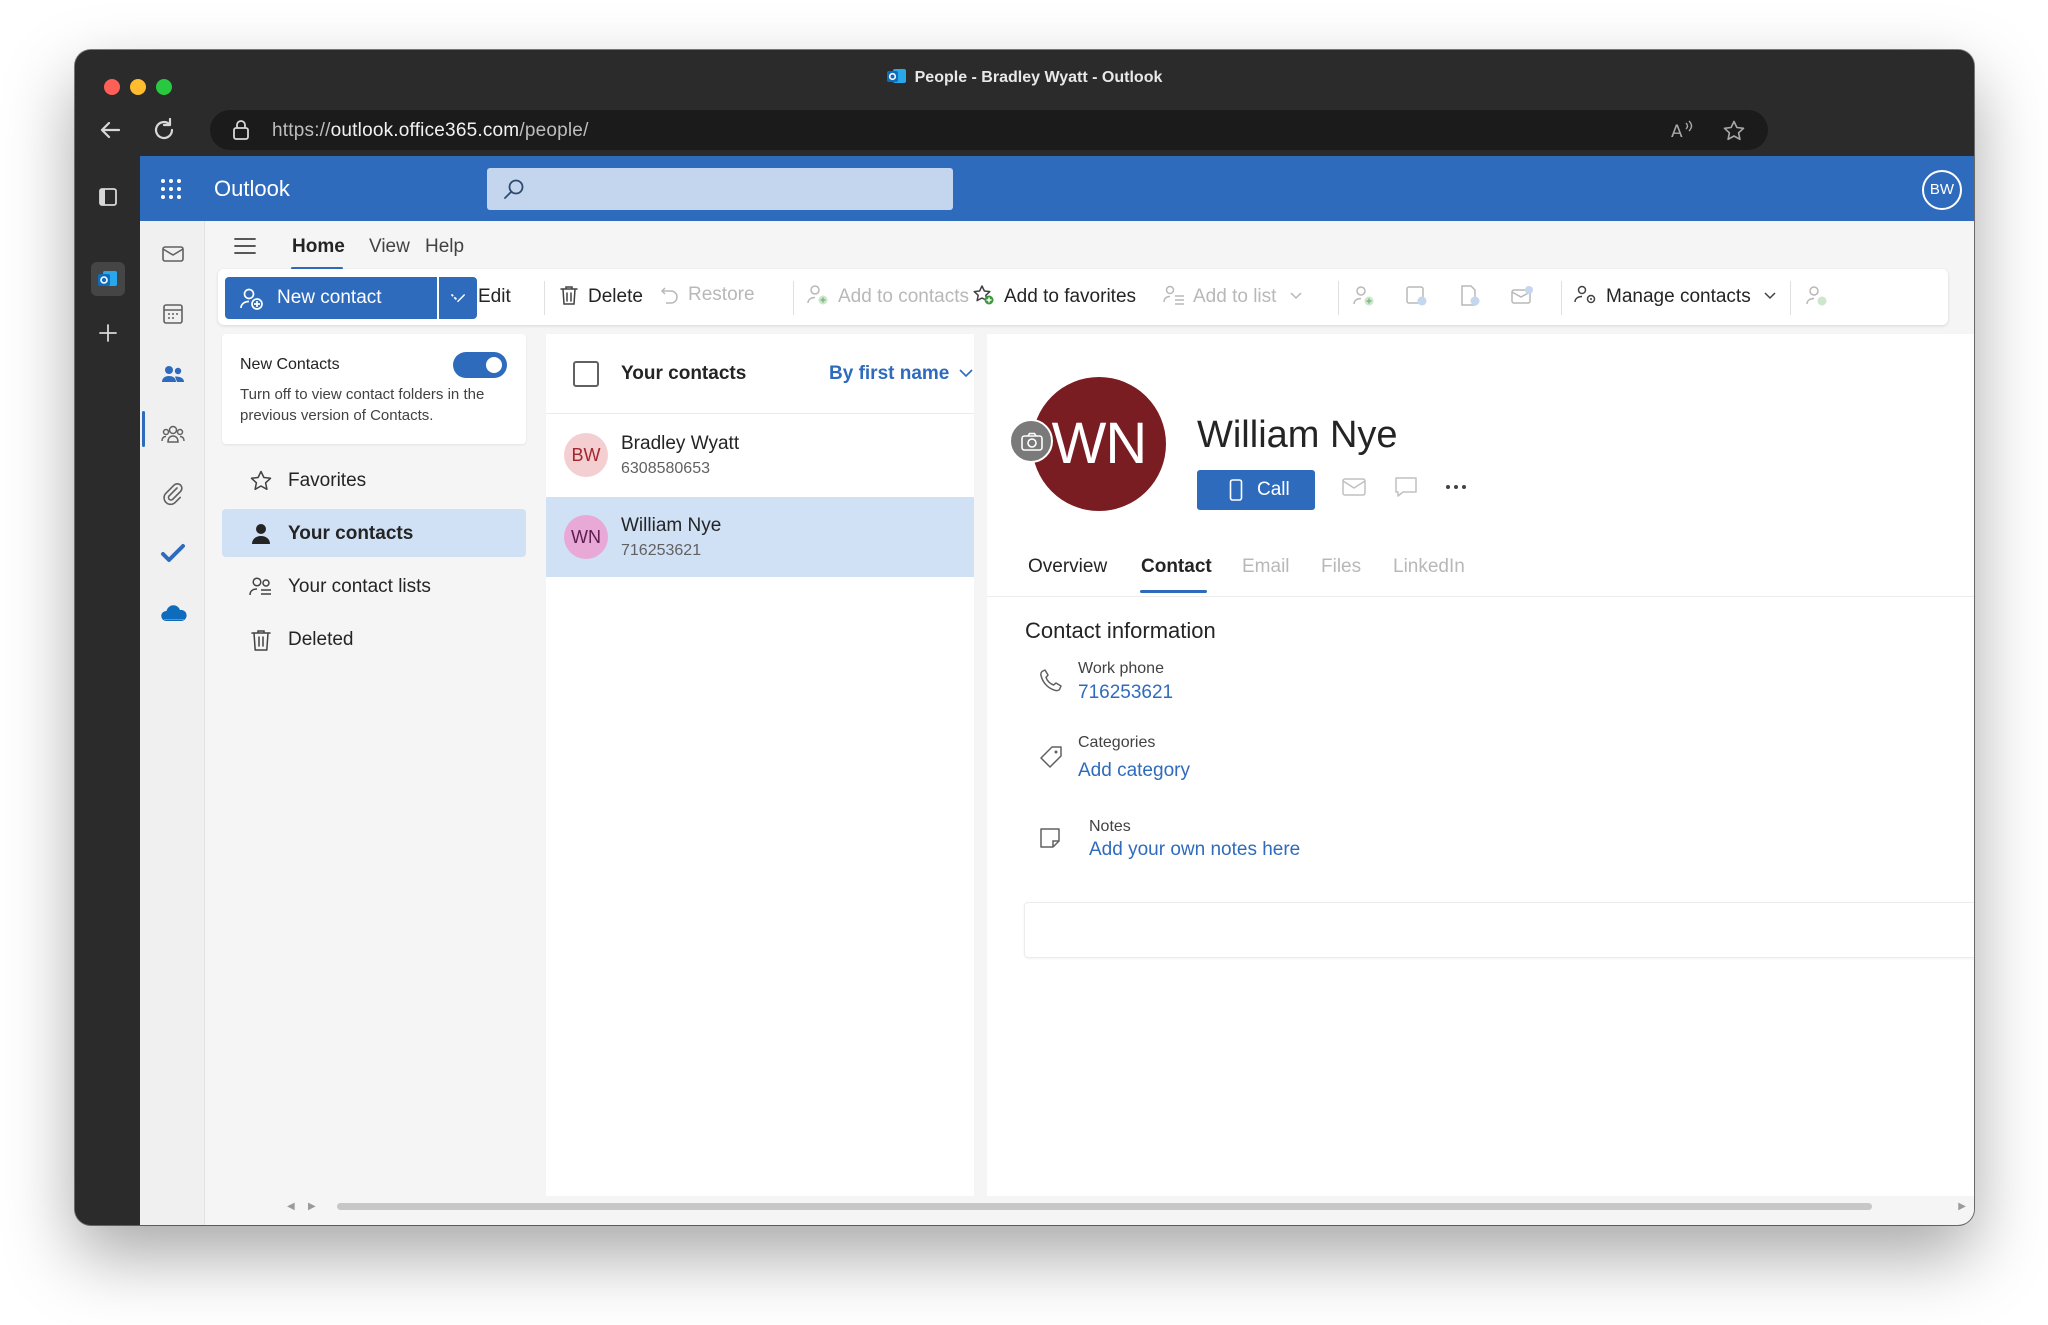  I want to click on notes-label: Notes, so click(1110, 826).